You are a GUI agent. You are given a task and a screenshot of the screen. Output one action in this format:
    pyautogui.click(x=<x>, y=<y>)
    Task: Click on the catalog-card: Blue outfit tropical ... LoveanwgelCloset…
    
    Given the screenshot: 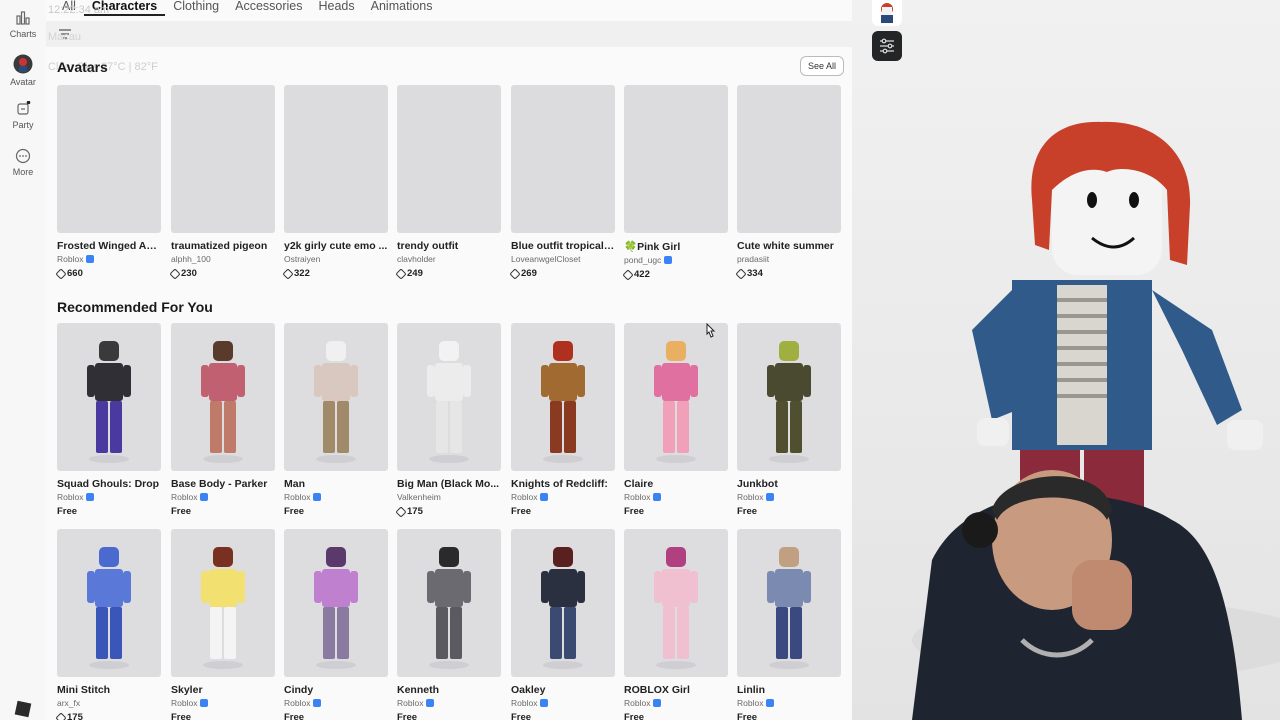 What is the action you would take?
    pyautogui.click(x=562, y=182)
    